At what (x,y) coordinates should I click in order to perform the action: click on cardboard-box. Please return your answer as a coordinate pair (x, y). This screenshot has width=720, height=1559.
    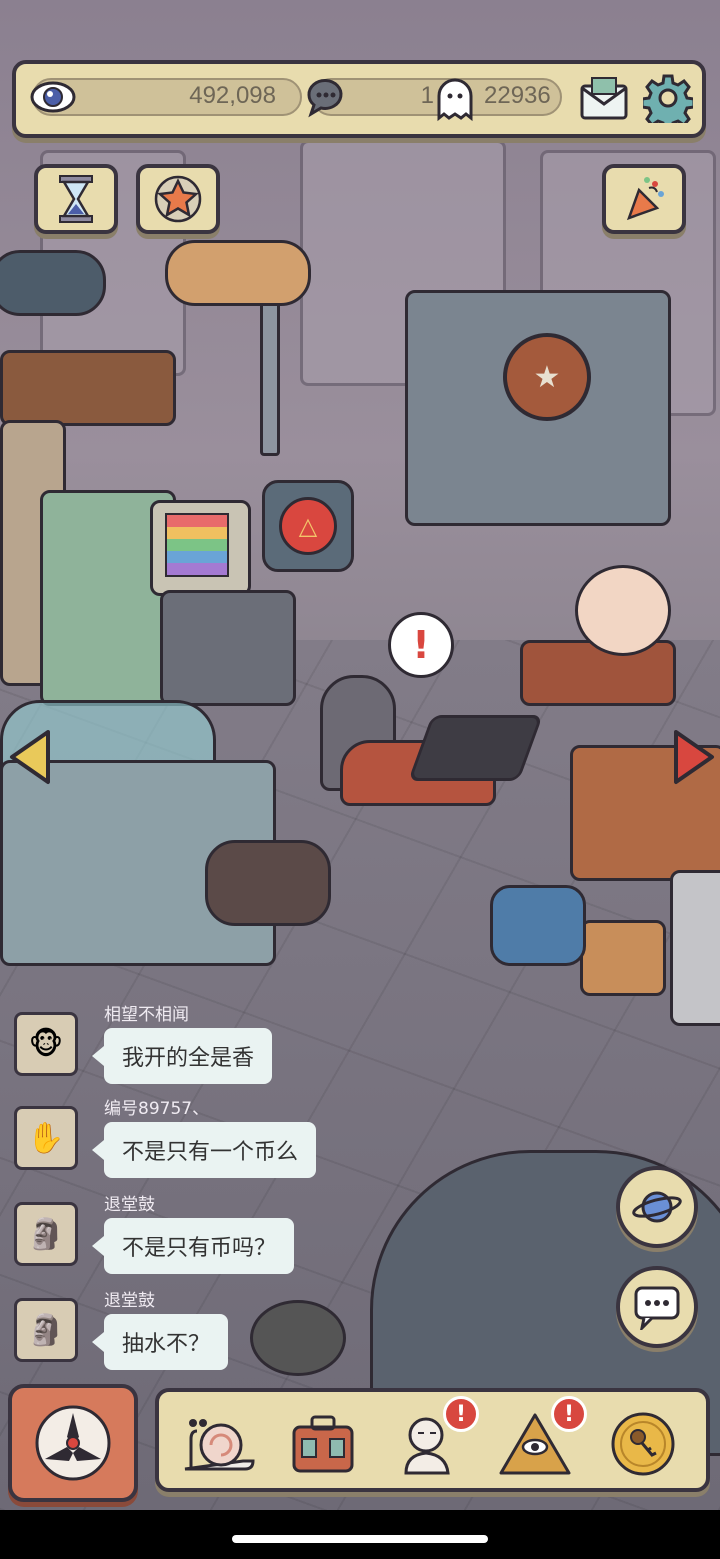
    Looking at the image, I should click on (623, 958).